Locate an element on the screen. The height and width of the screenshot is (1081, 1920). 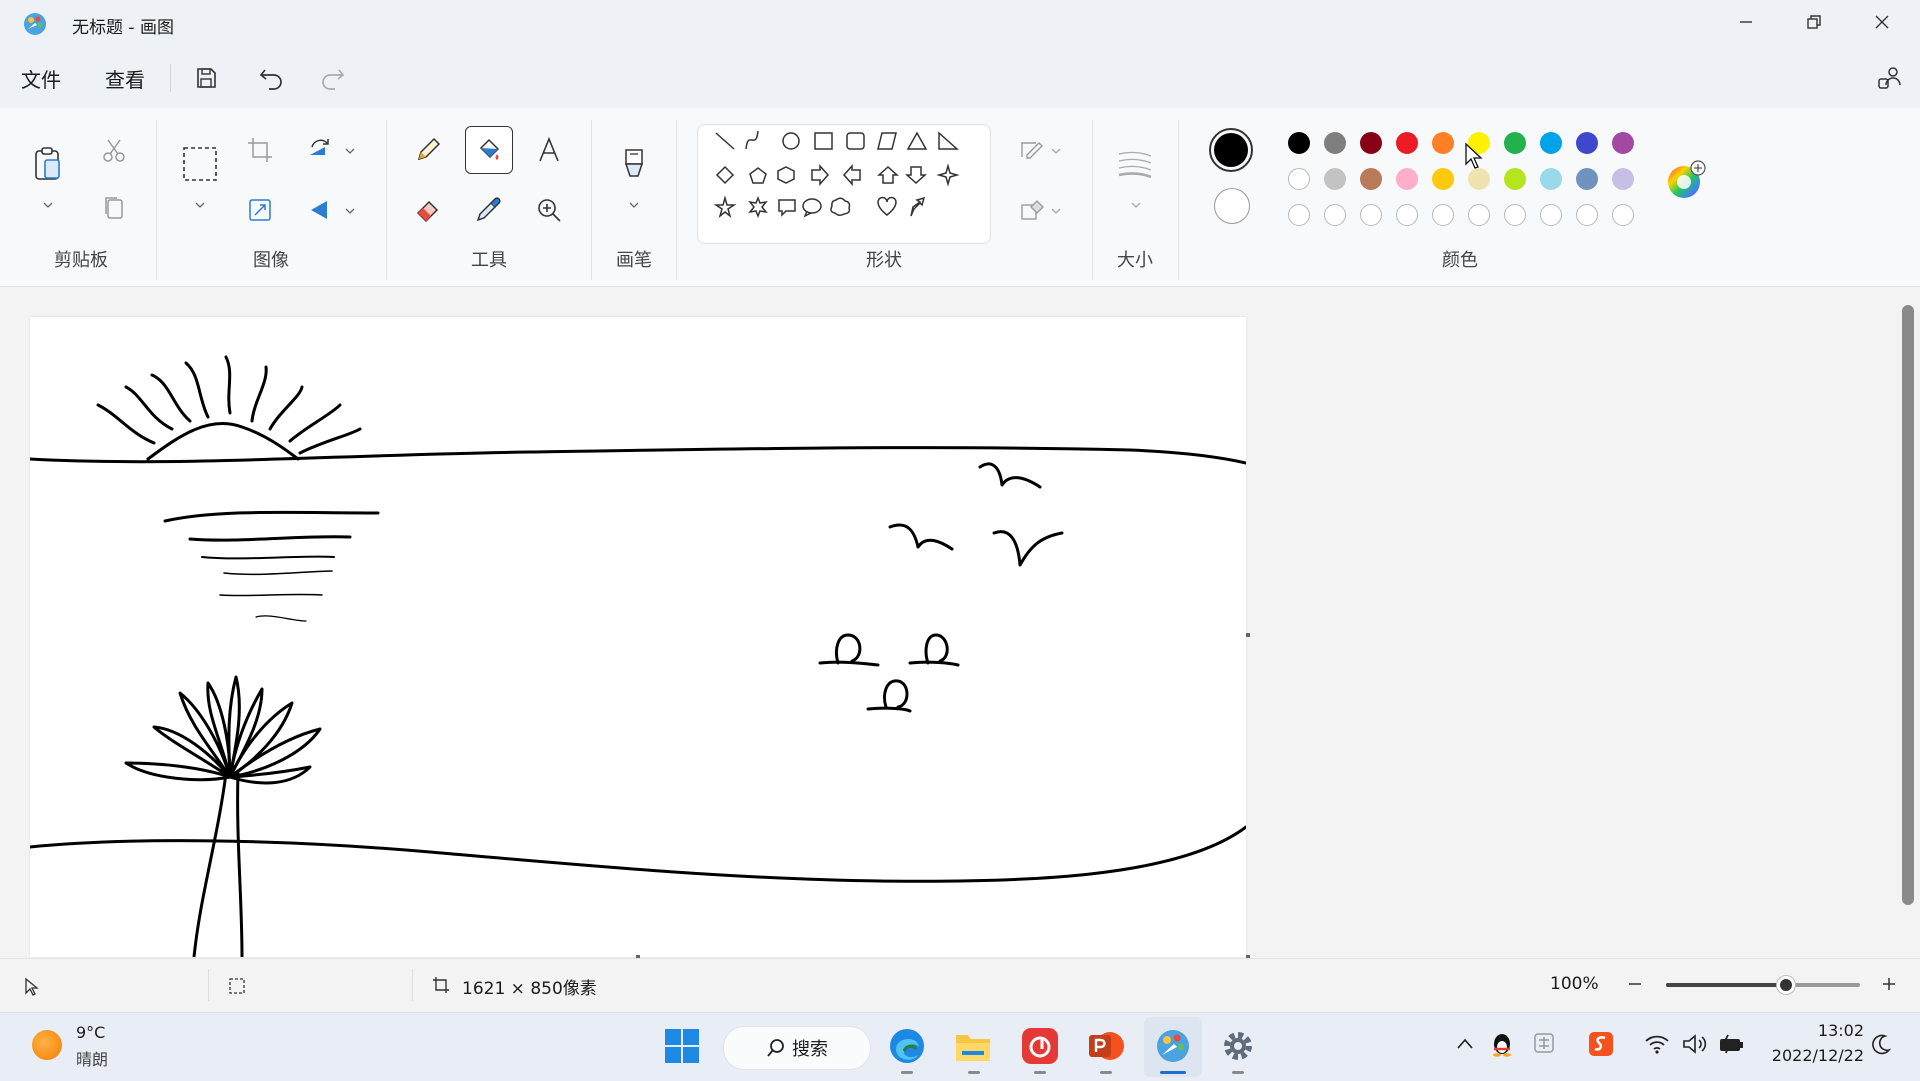
menu-view: 查看 is located at coordinates (125, 78).